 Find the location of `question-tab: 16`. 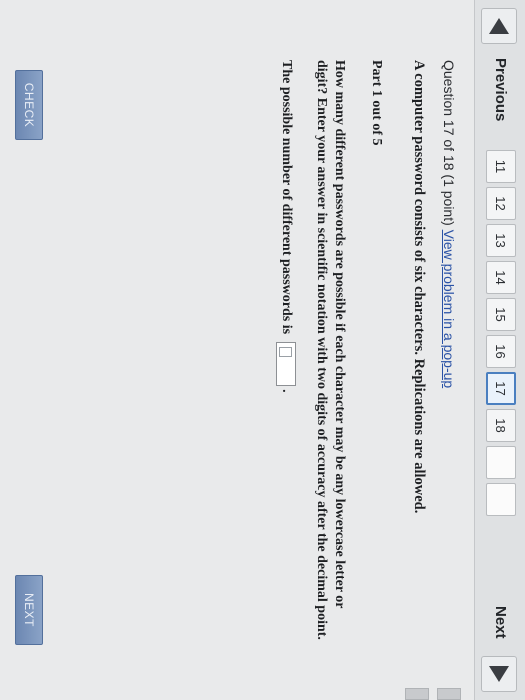

question-tab: 16 is located at coordinates (501, 351).